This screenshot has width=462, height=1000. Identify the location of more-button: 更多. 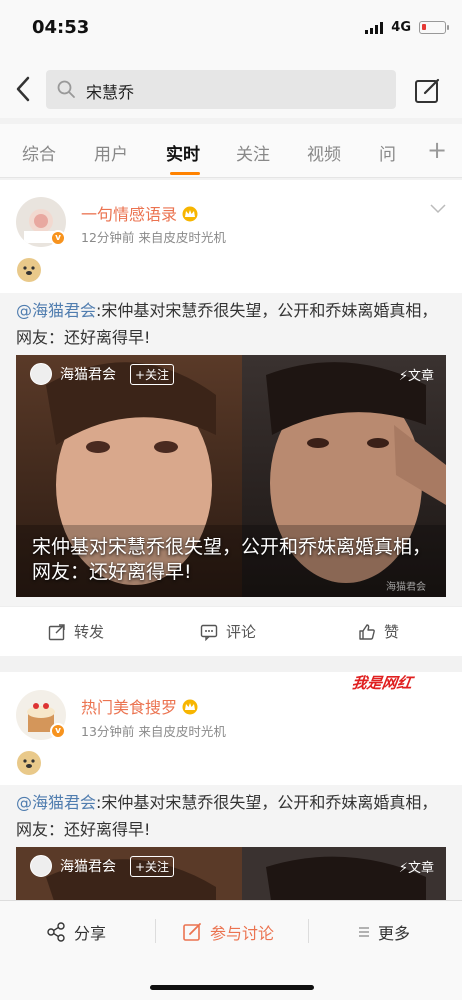
(384, 932).